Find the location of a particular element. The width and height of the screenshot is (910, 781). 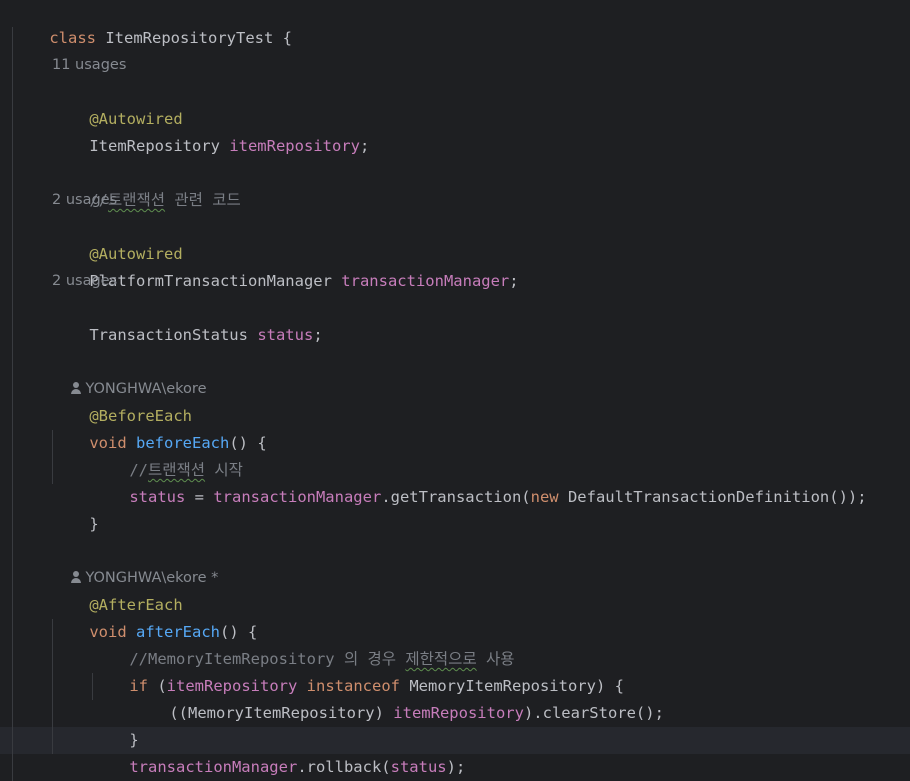

author-hint-before-each: YONGHWA\ekore is located at coordinates (129, 373).